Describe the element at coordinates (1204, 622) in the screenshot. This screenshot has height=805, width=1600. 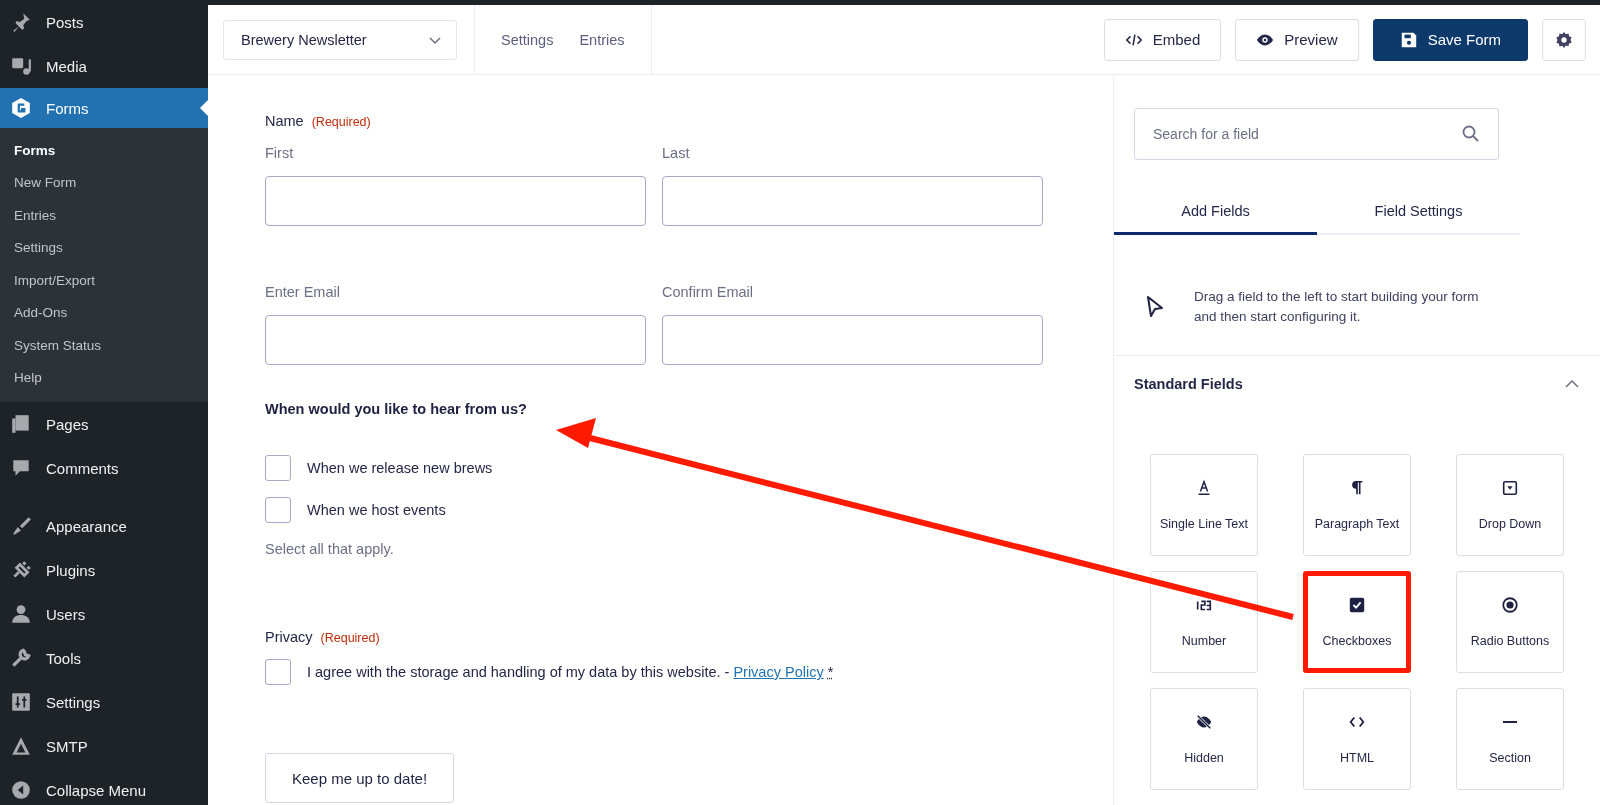
I see `field-type-button: Number` at that location.